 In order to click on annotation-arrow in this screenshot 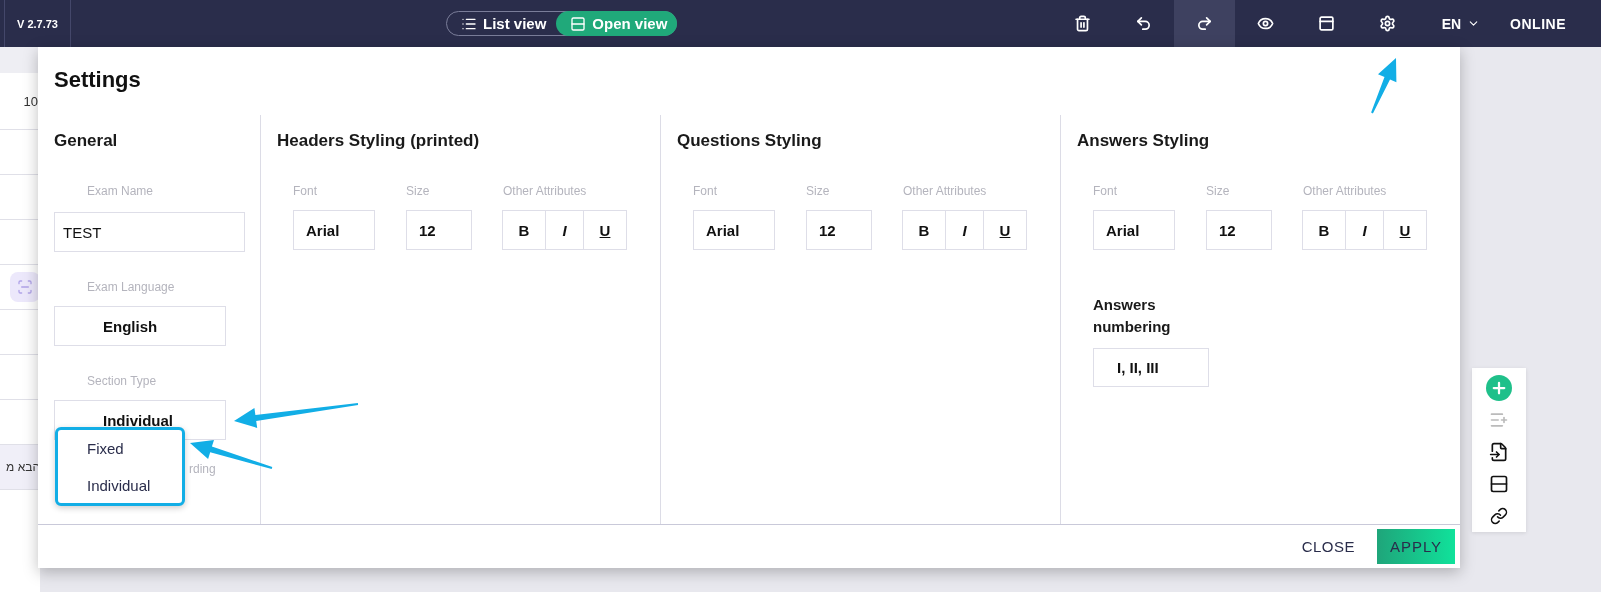, I will do `click(1384, 86)`.